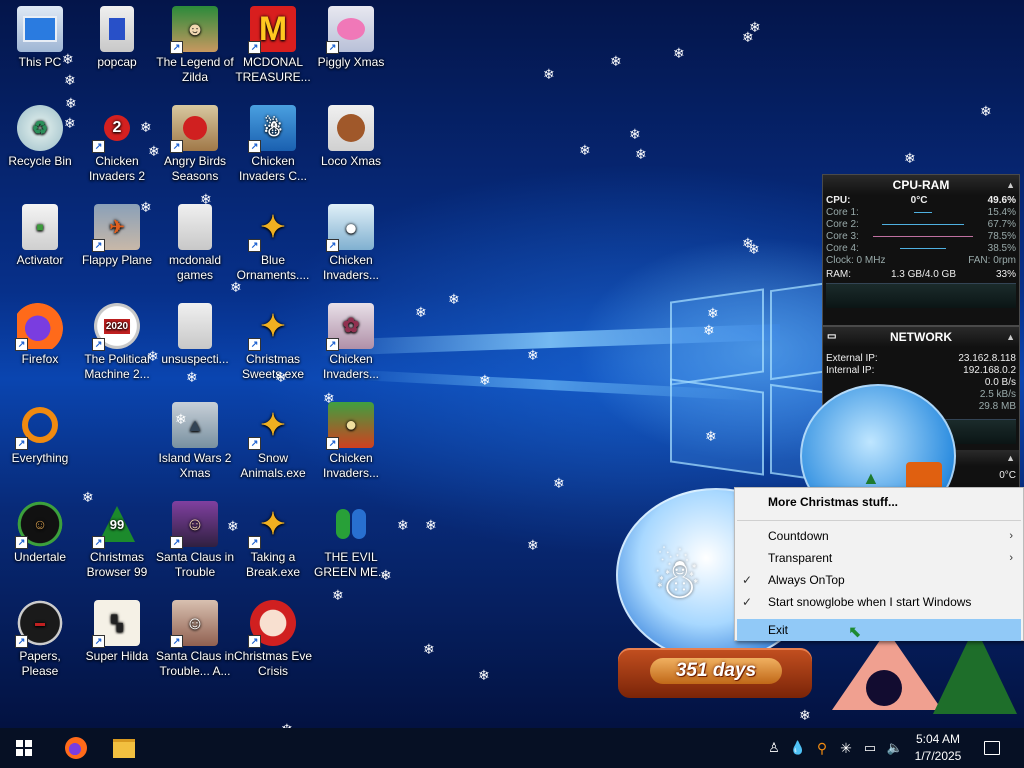 This screenshot has height=768, width=1024. I want to click on action-center-button, so click(992, 748).